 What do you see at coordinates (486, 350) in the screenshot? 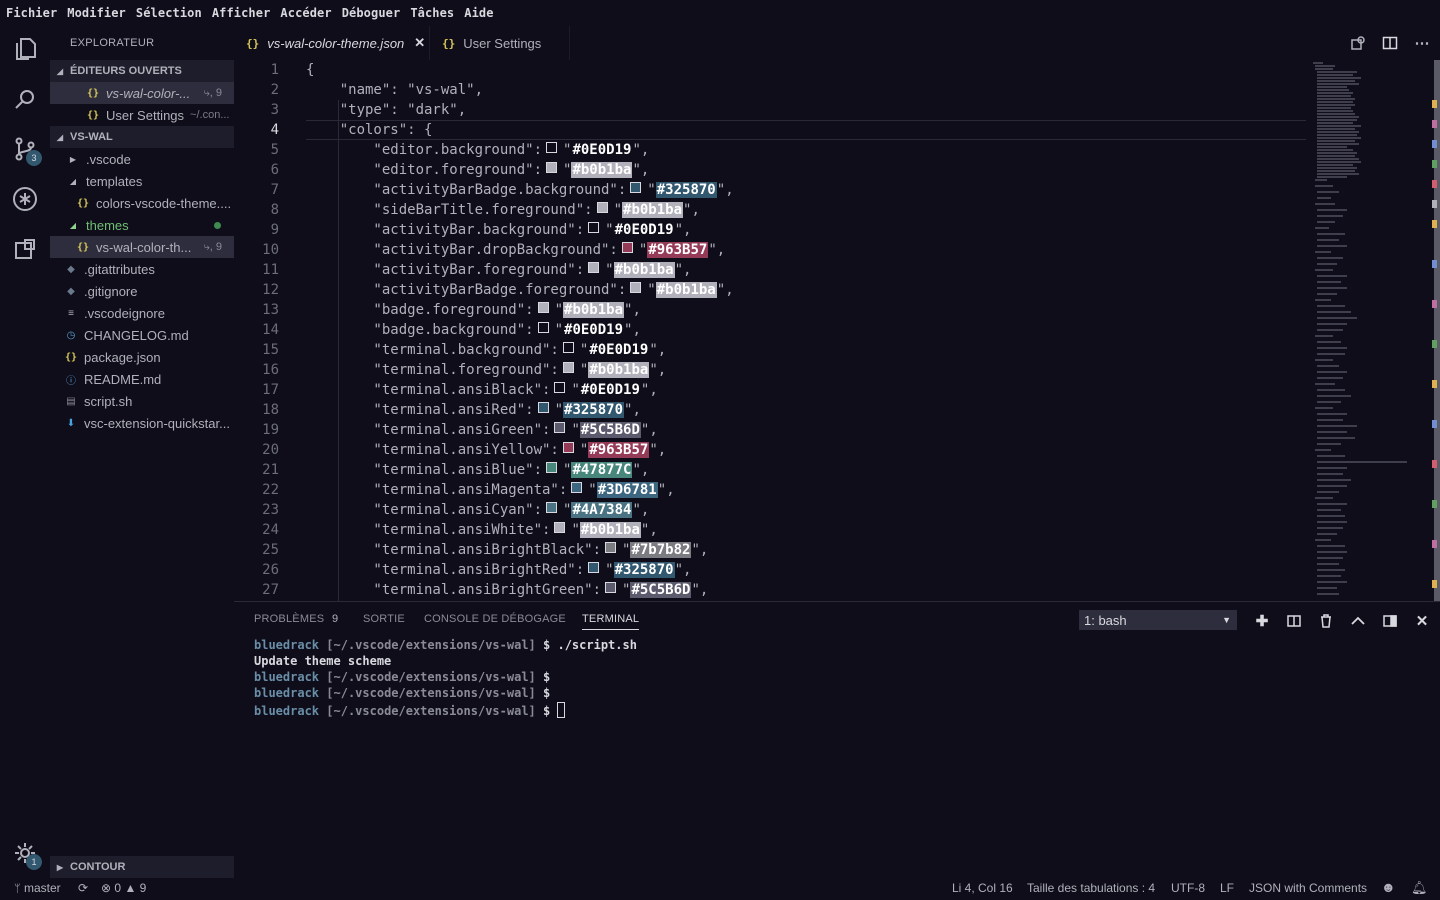
I see `code-line: "terminal.background": "#0E0D19",` at bounding box center [486, 350].